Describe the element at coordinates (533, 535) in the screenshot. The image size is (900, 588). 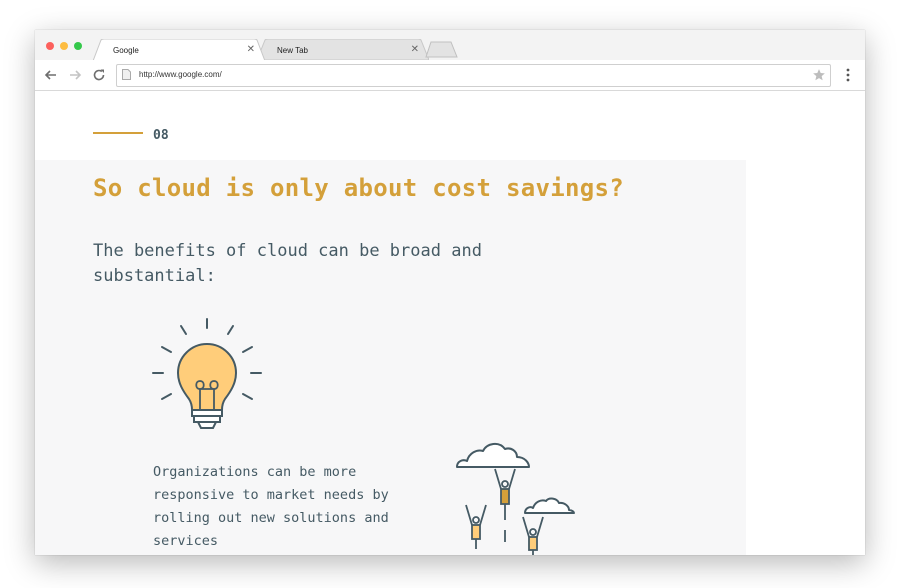
I see `figure-right` at that location.